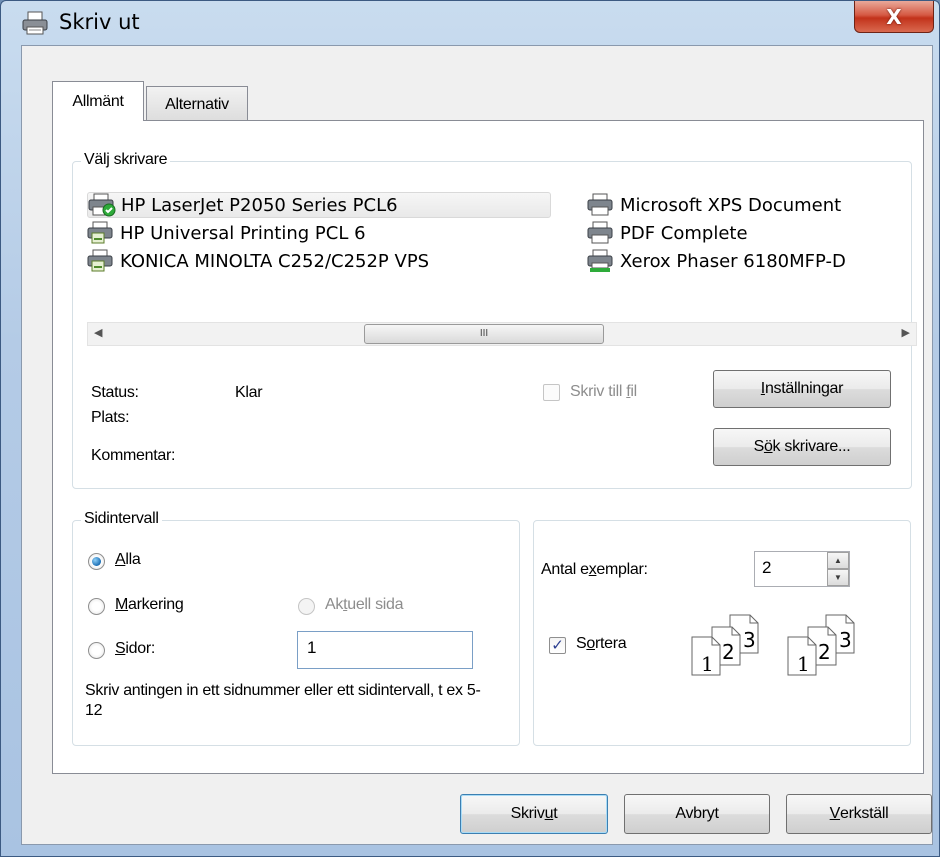 The image size is (940, 857). Describe the element at coordinates (385, 650) in the screenshot. I see `pages-input: 1` at that location.